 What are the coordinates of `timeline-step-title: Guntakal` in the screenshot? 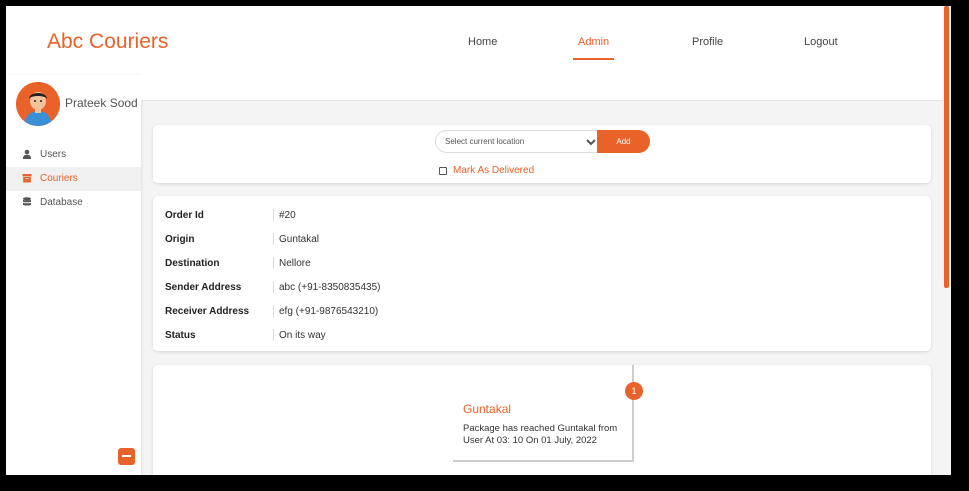 It's located at (487, 409).